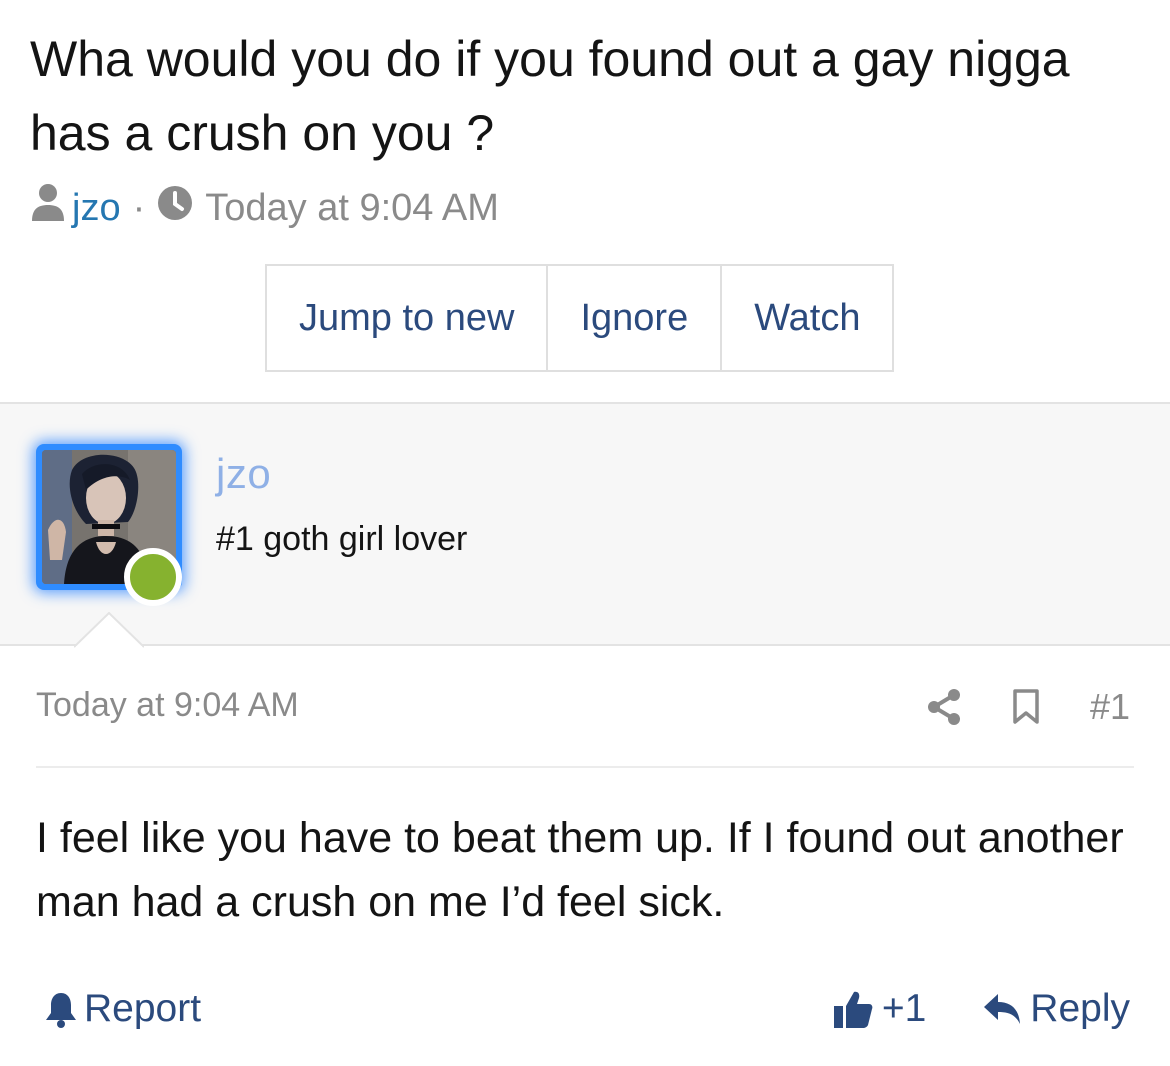  Describe the element at coordinates (1003, 707) in the screenshot. I see `post-tools: #1` at that location.